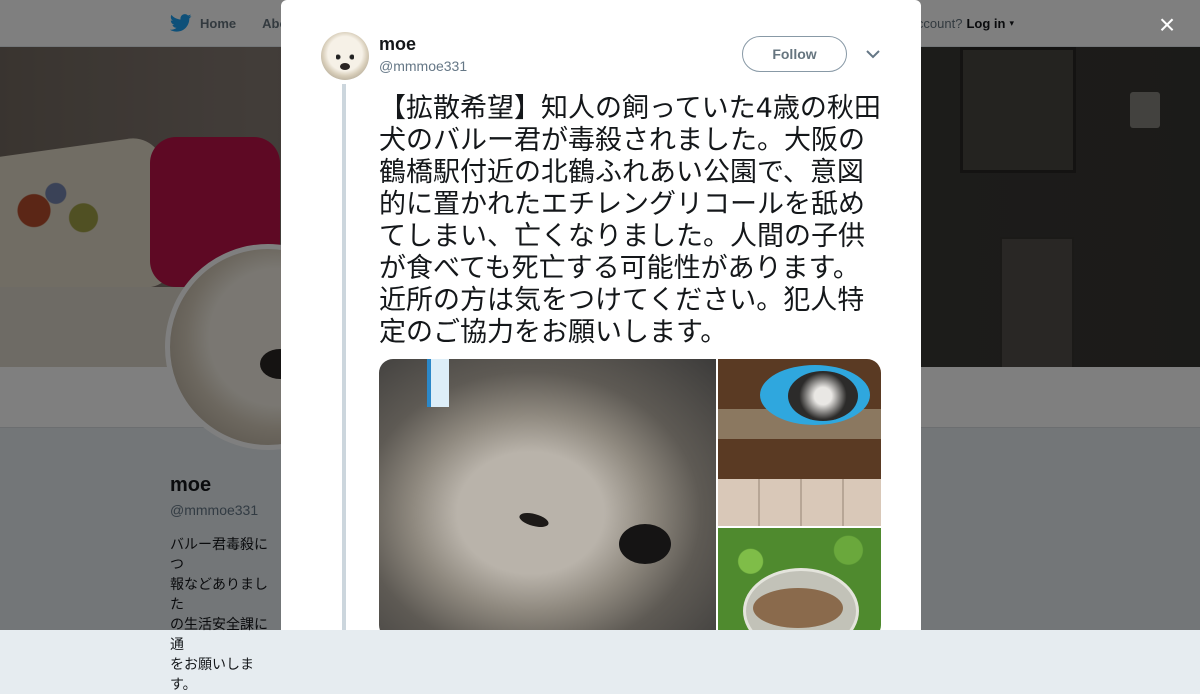  I want to click on photo-food, so click(798, 608).